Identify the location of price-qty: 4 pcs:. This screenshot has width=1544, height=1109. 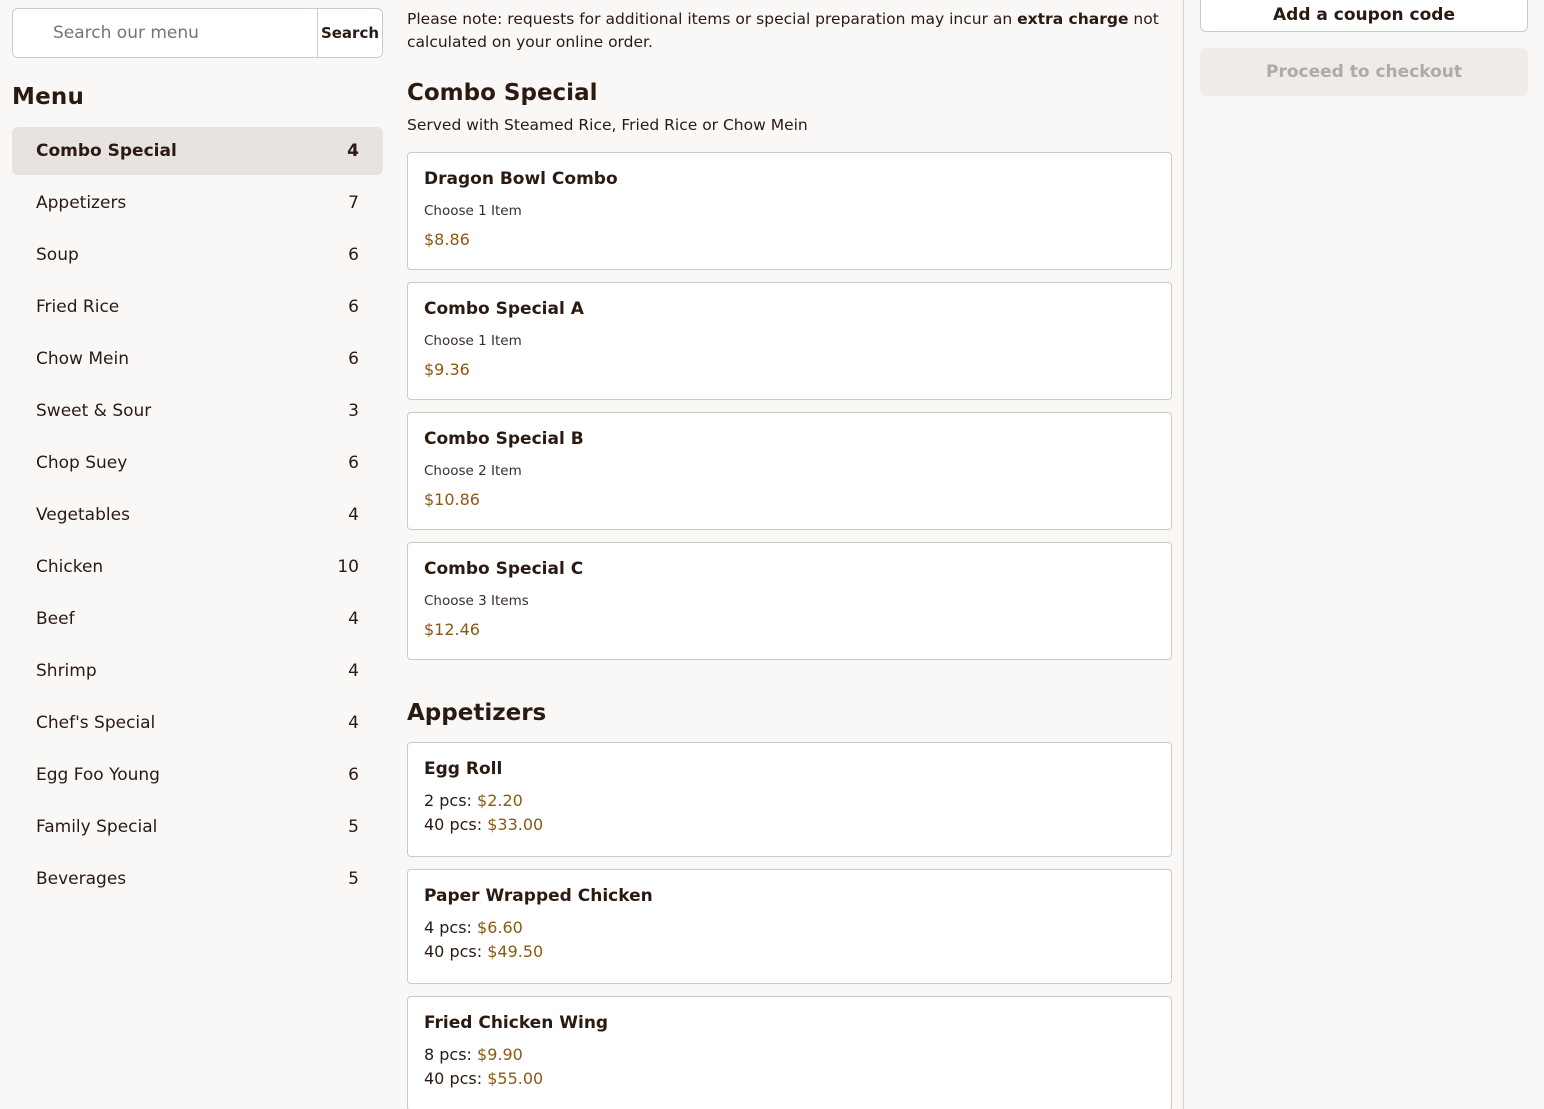
(448, 927).